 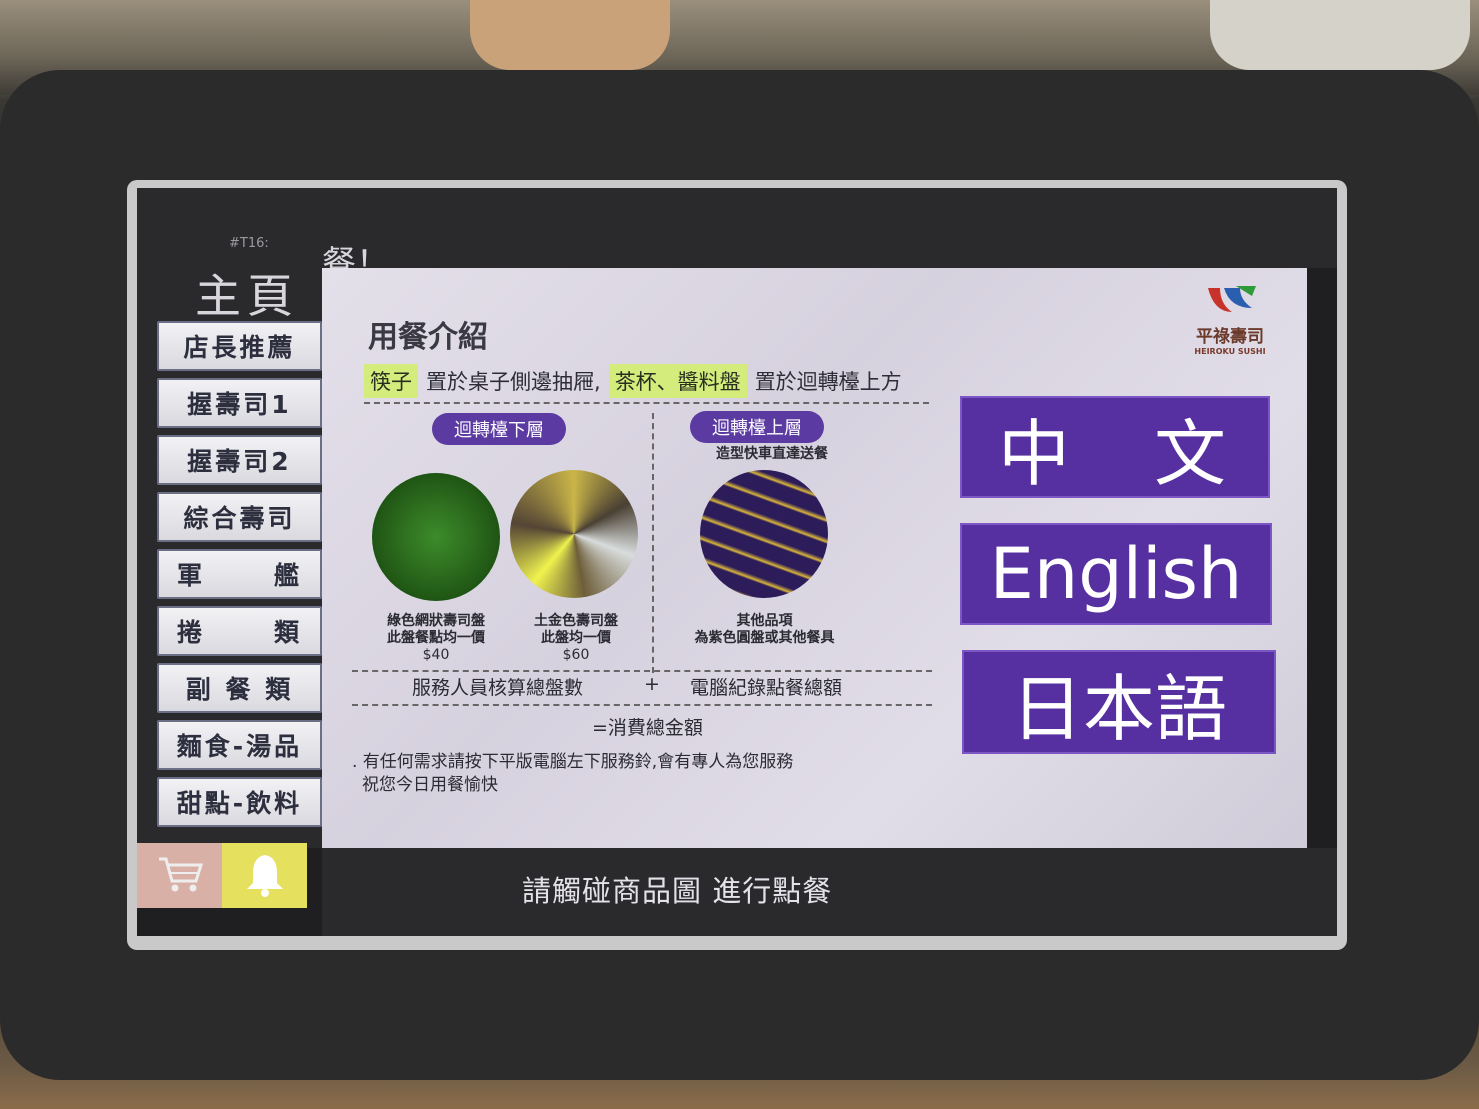 I want to click on menu-item-label: 艦, so click(x=287, y=575).